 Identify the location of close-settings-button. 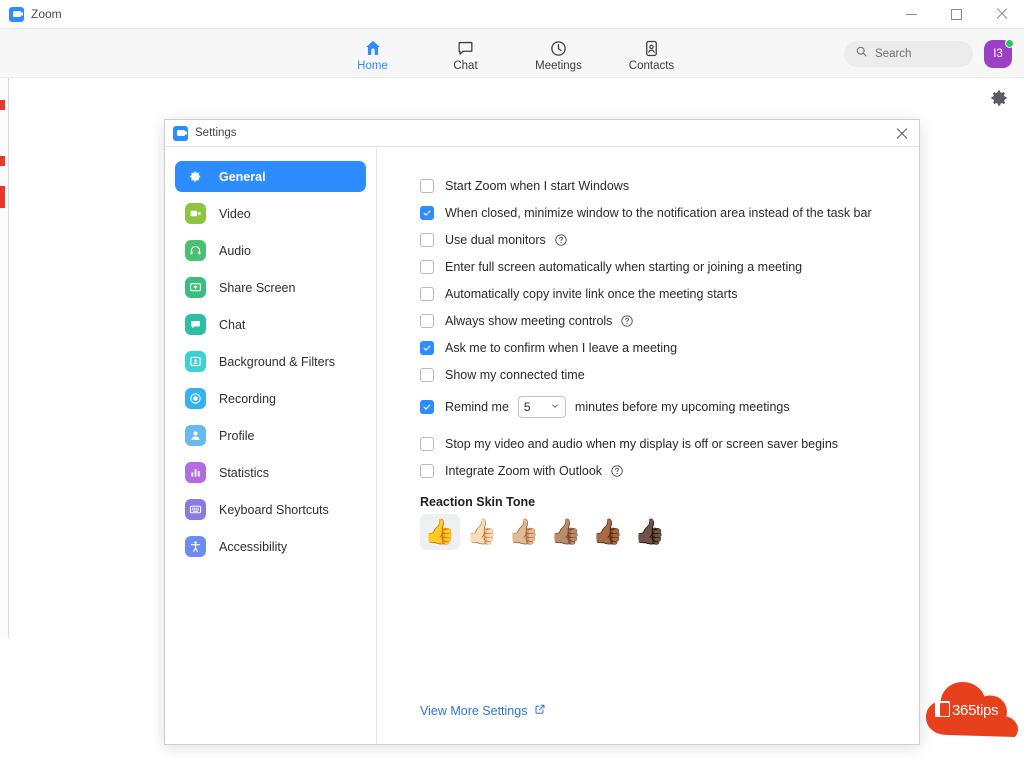
(902, 133).